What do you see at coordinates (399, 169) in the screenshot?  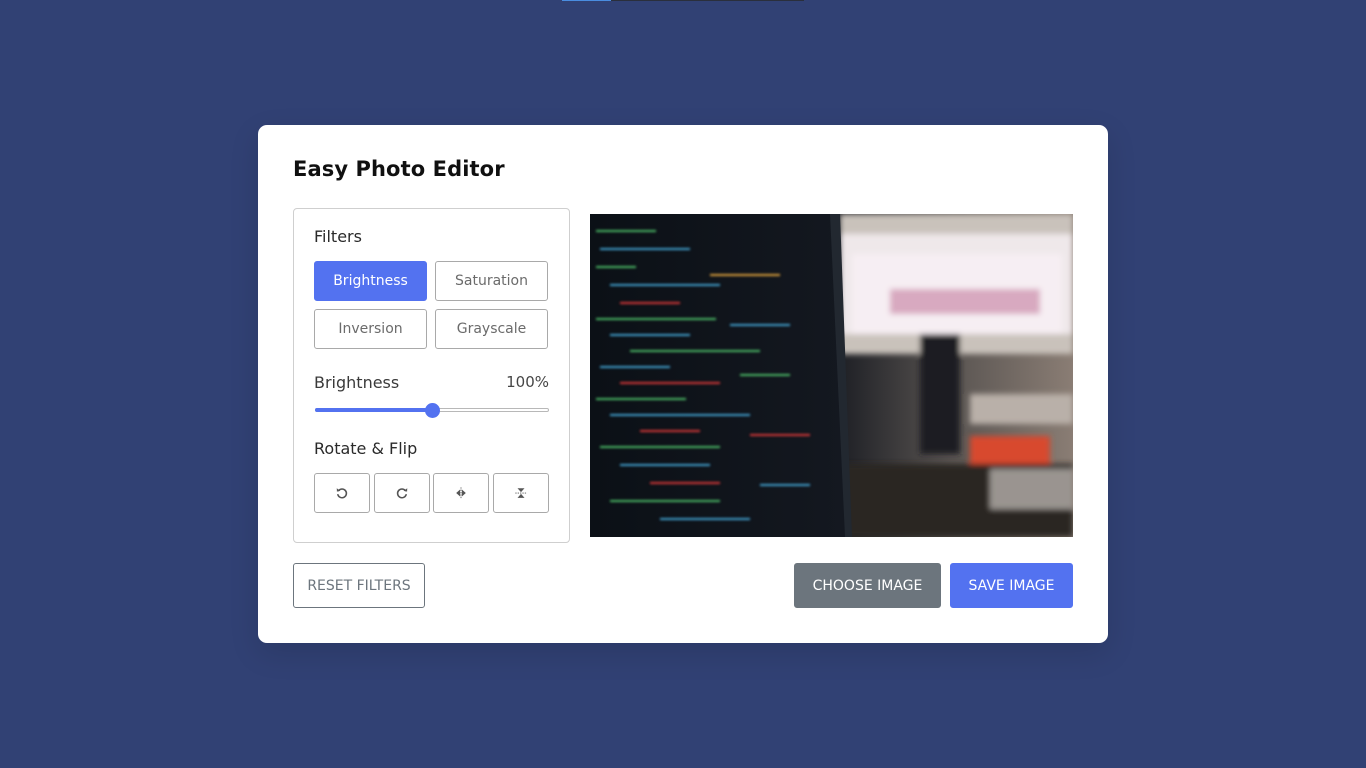 I see `app-title: Easy Photo Editor` at bounding box center [399, 169].